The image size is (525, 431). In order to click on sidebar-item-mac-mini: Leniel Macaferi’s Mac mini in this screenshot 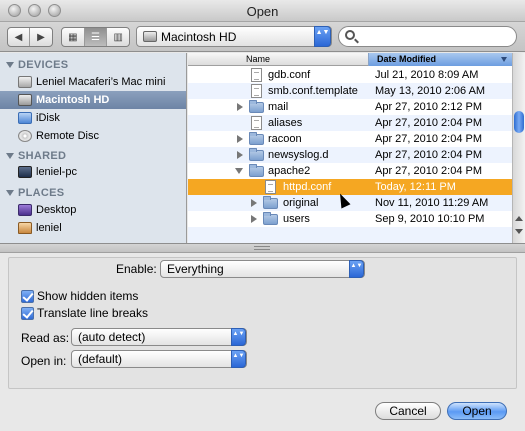, I will do `click(93, 82)`.